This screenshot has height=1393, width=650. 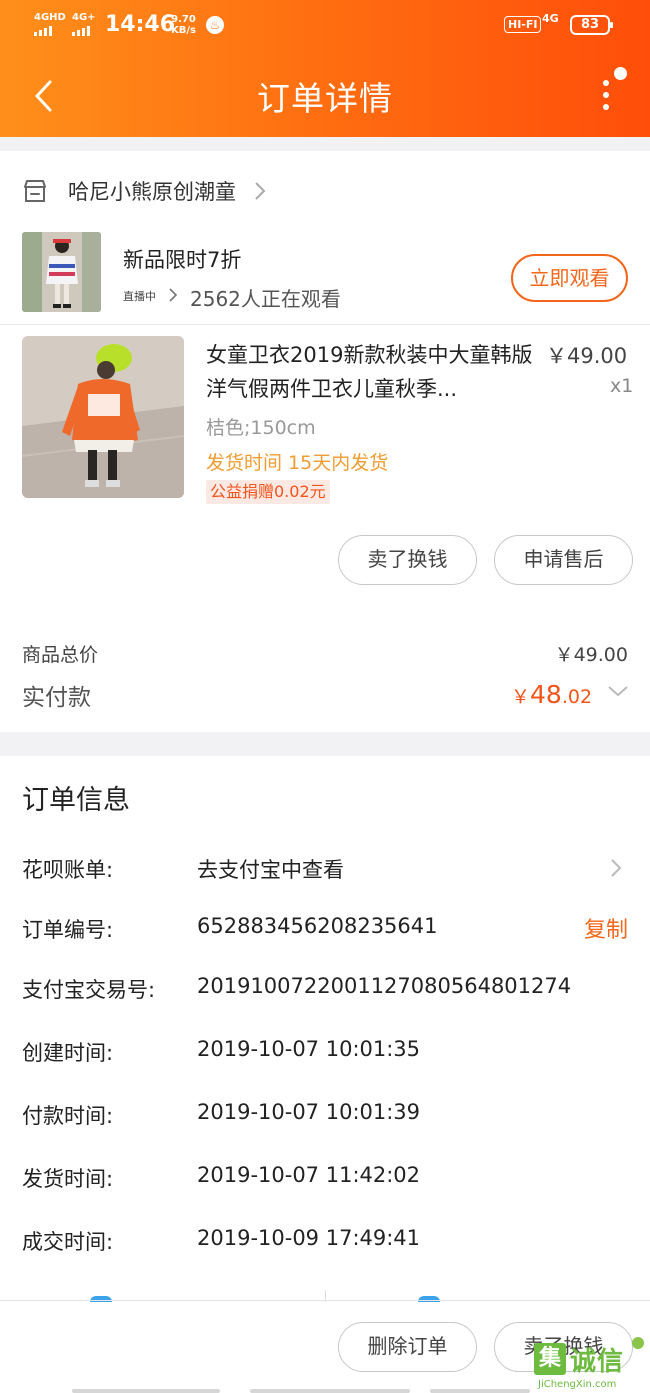 I want to click on info-row-created-time: 创建时间: 2019-10-07 10:01:35, so click(x=325, y=1051).